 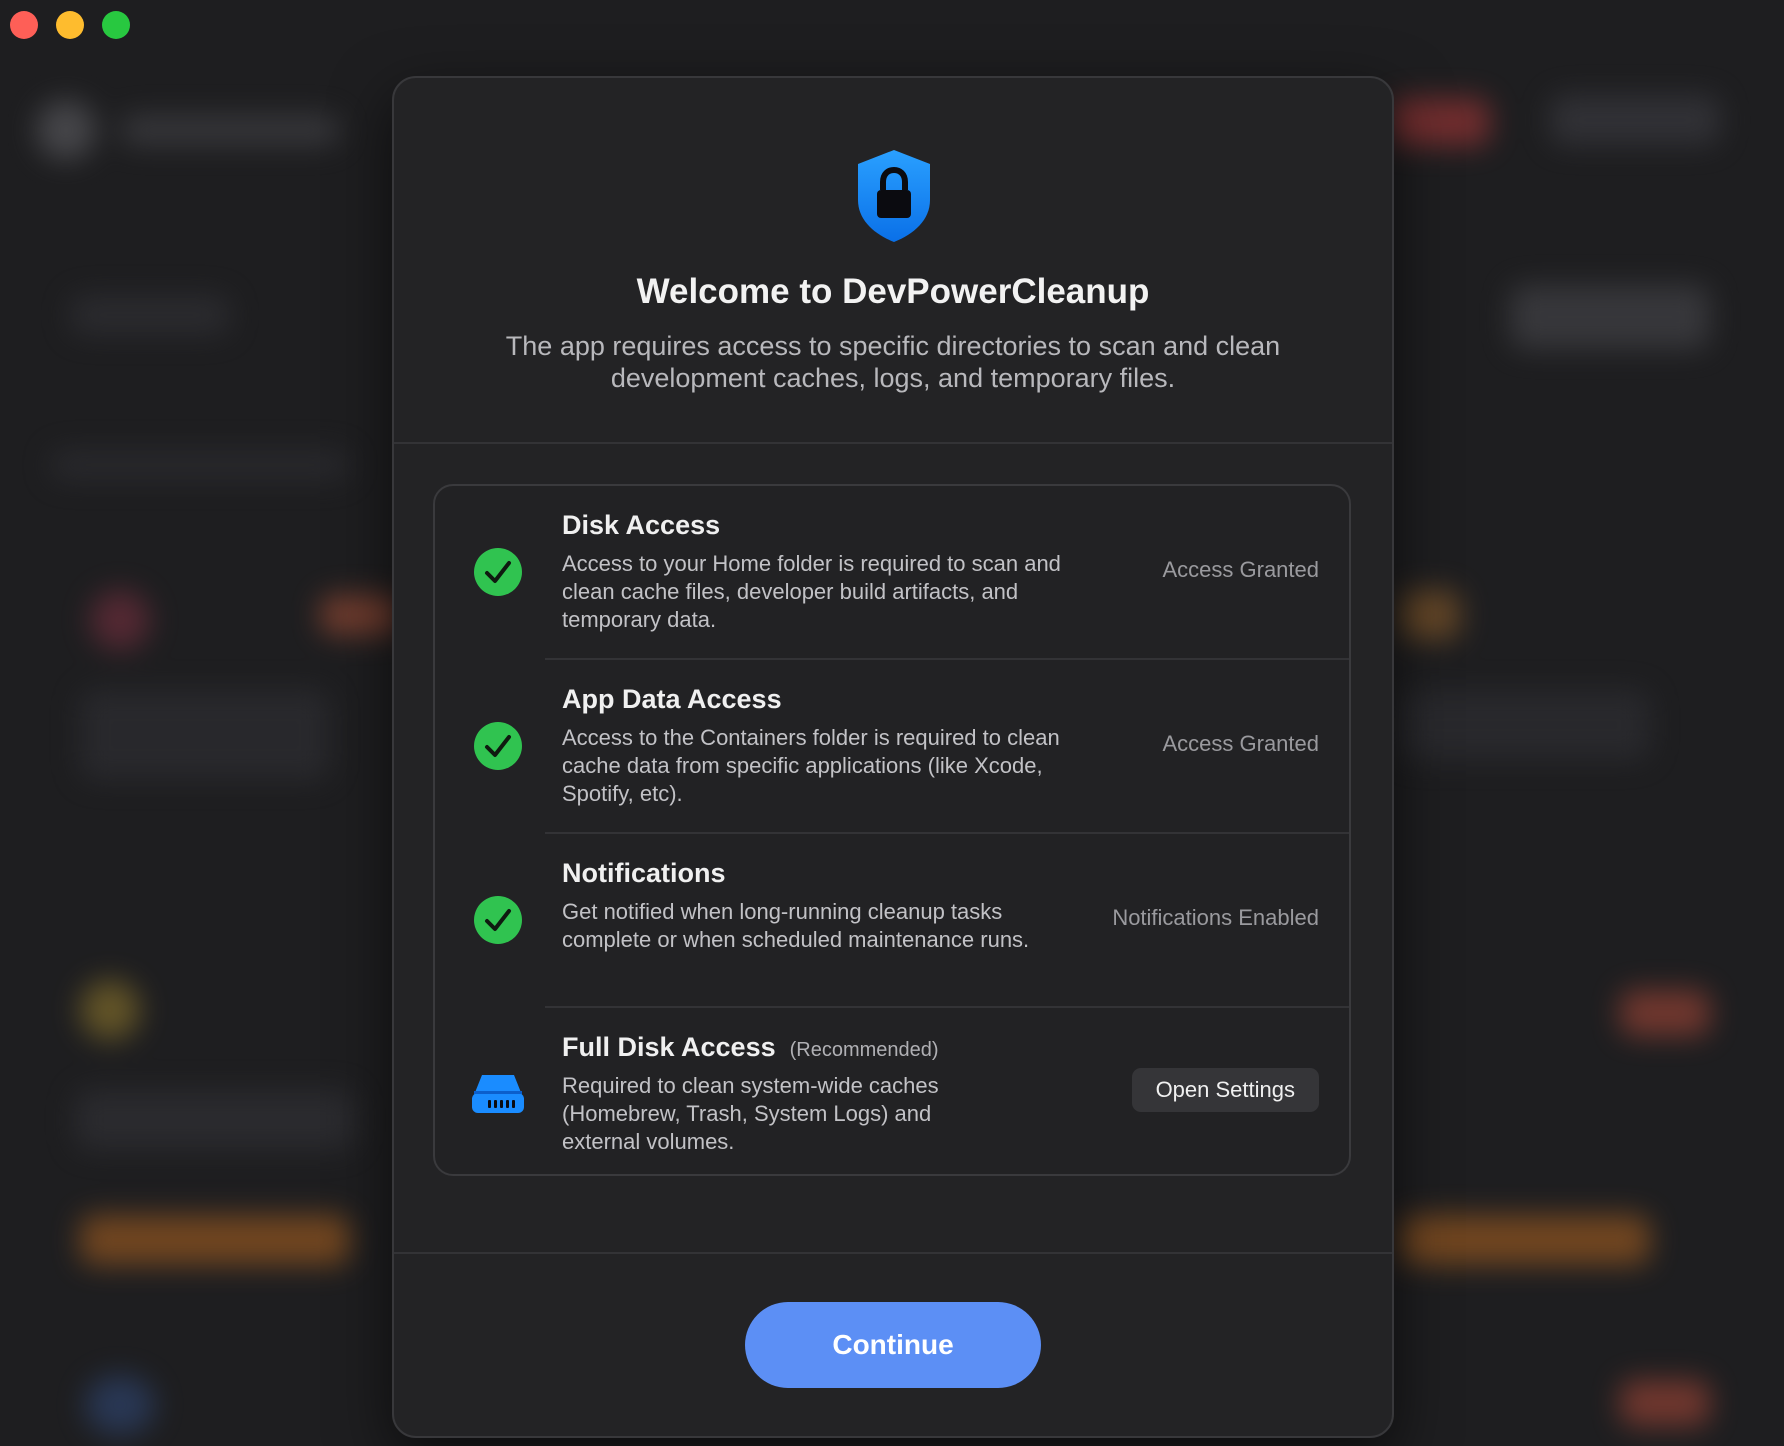 I want to click on dialog-title: Welcome to DevPowerCleanup, so click(x=893, y=291).